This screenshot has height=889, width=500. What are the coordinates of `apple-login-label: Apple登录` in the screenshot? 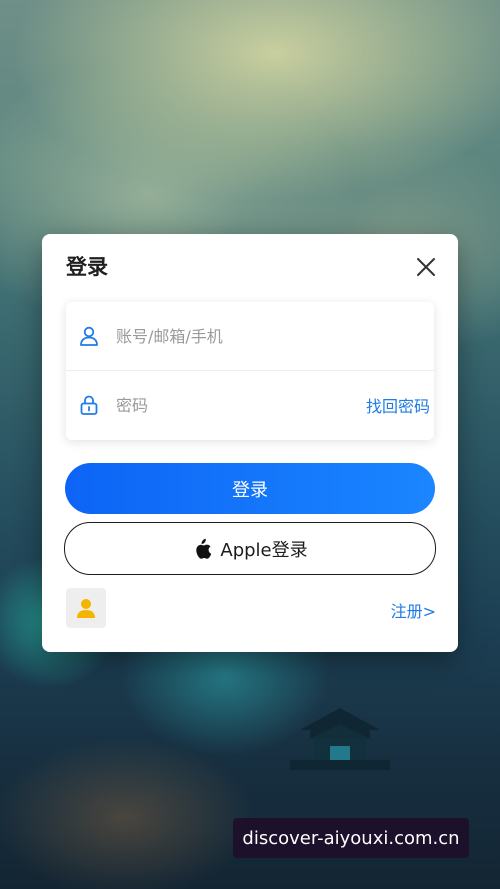 It's located at (264, 550).